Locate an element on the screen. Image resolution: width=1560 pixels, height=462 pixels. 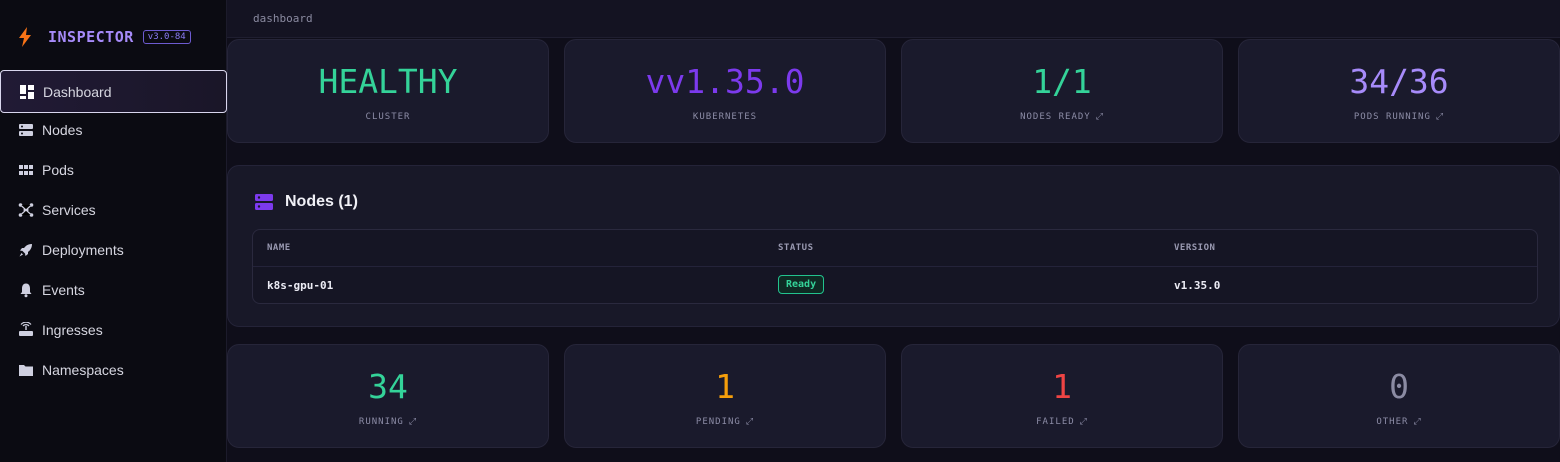
row-divider is located at coordinates (895, 266).